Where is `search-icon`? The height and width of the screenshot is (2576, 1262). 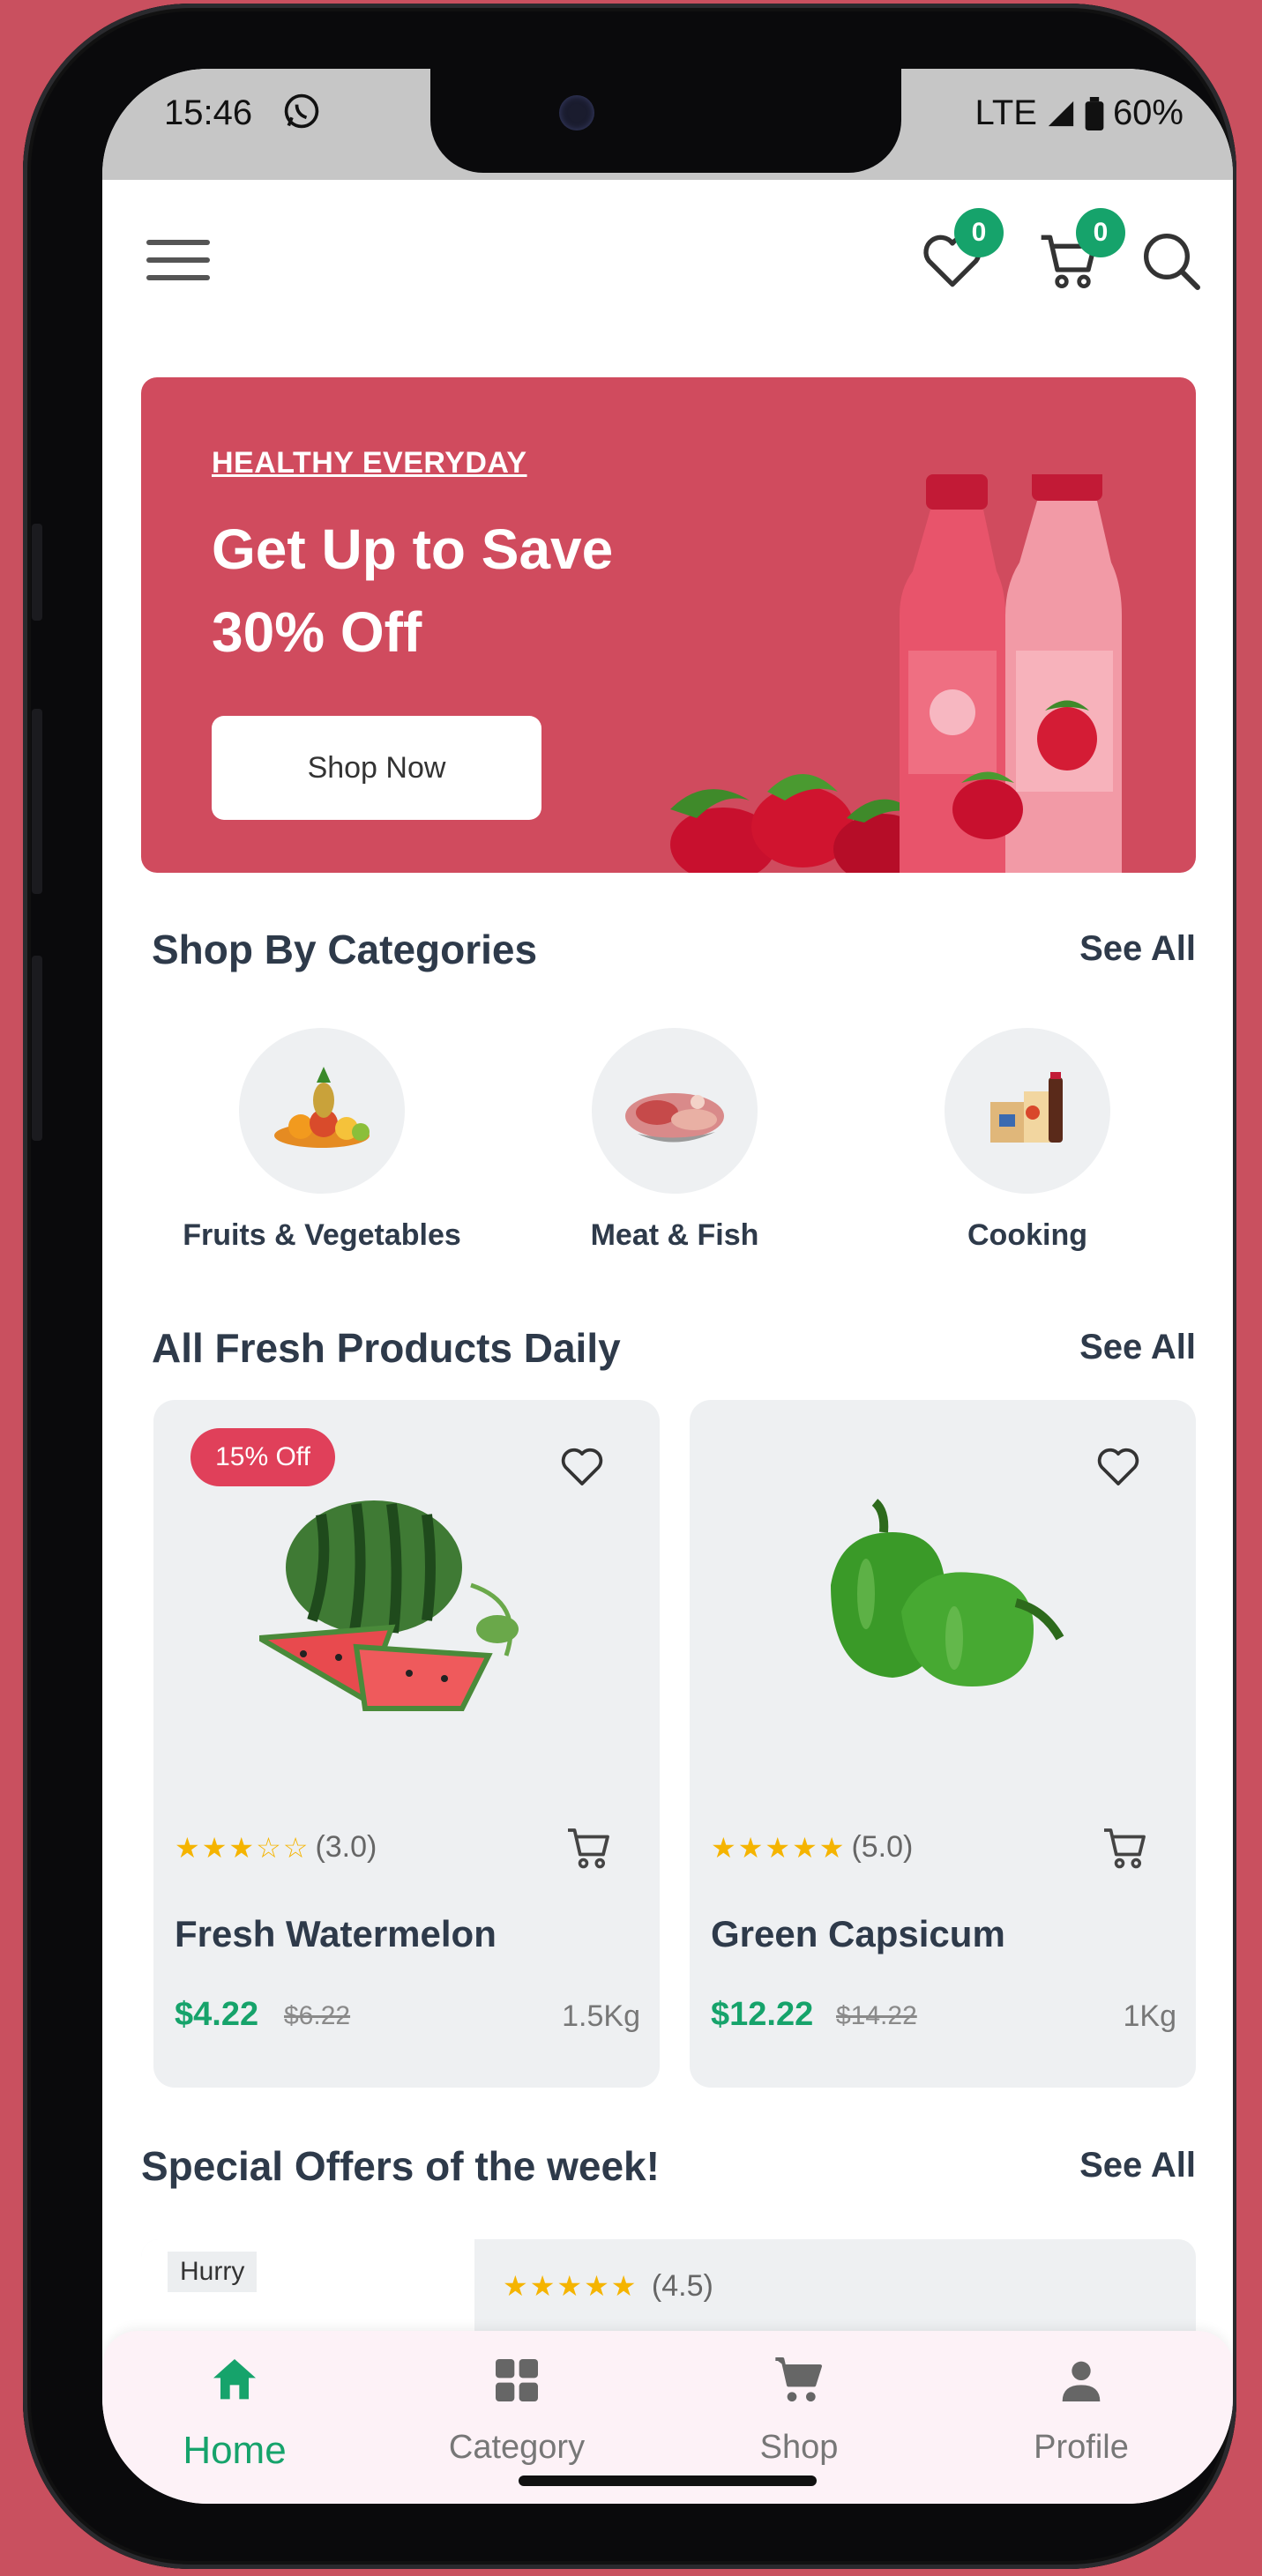 search-icon is located at coordinates (1171, 261).